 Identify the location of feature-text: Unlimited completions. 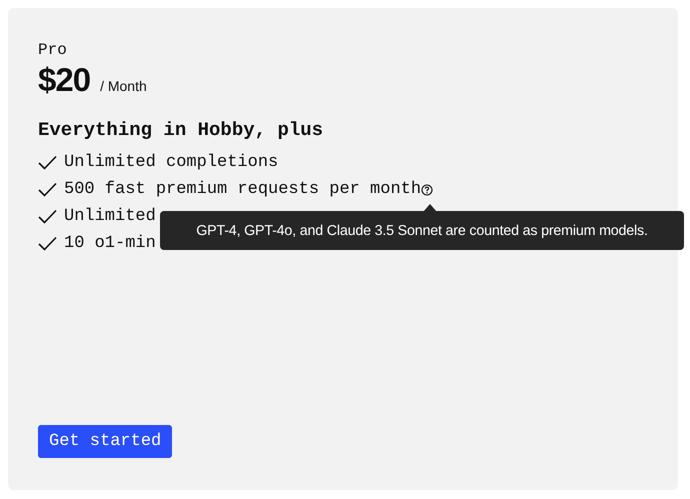
(171, 162).